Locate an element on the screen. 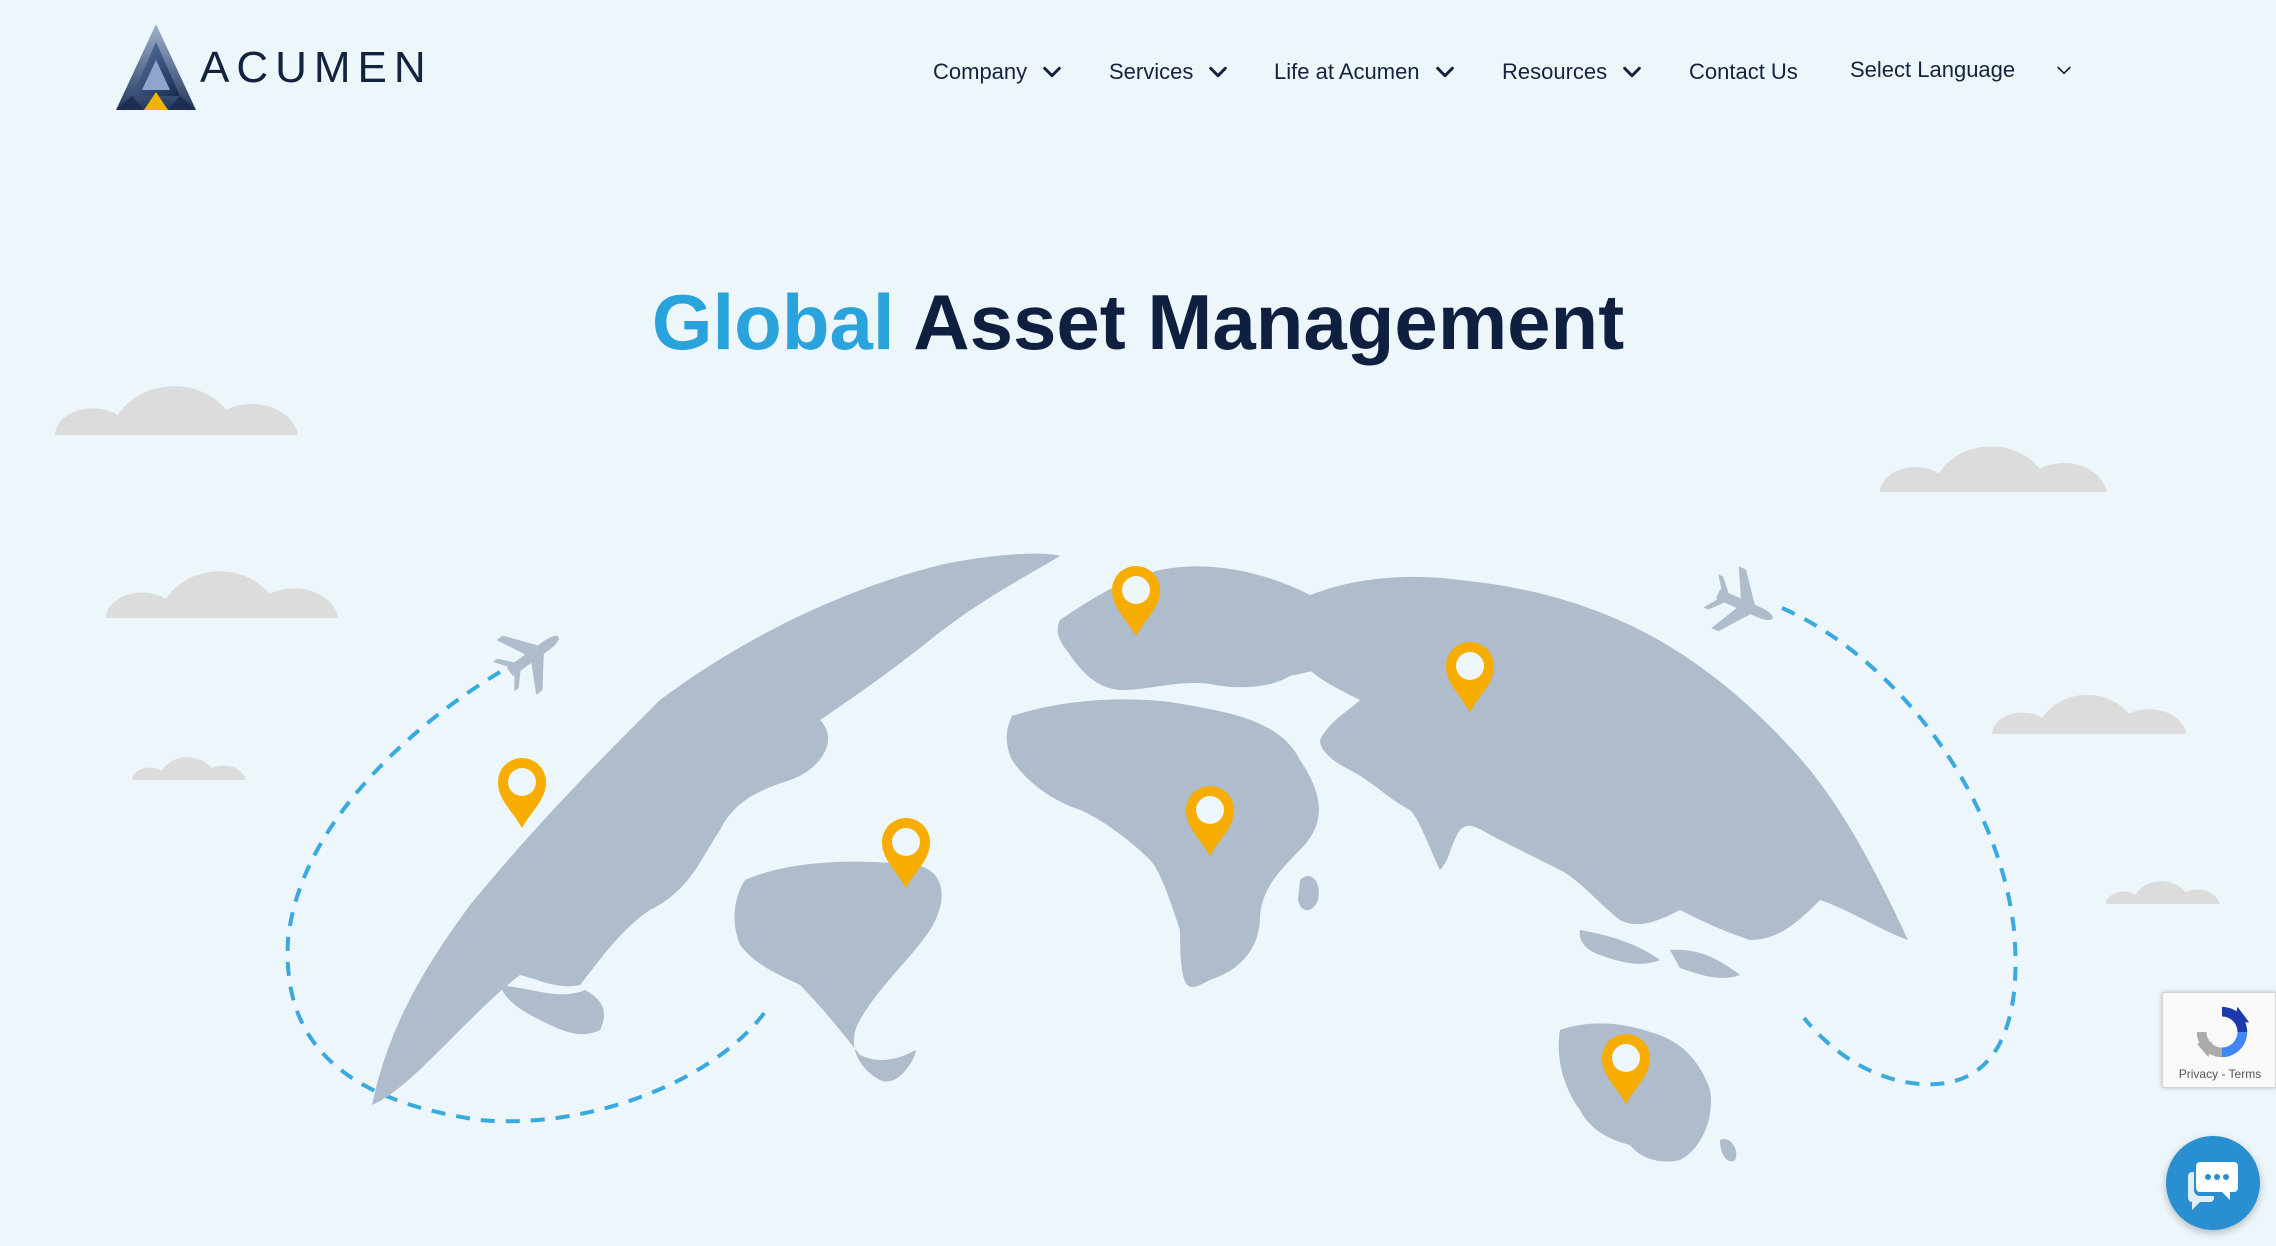  recaptcha-links: Privacy - Terms is located at coordinates (2219, 1074).